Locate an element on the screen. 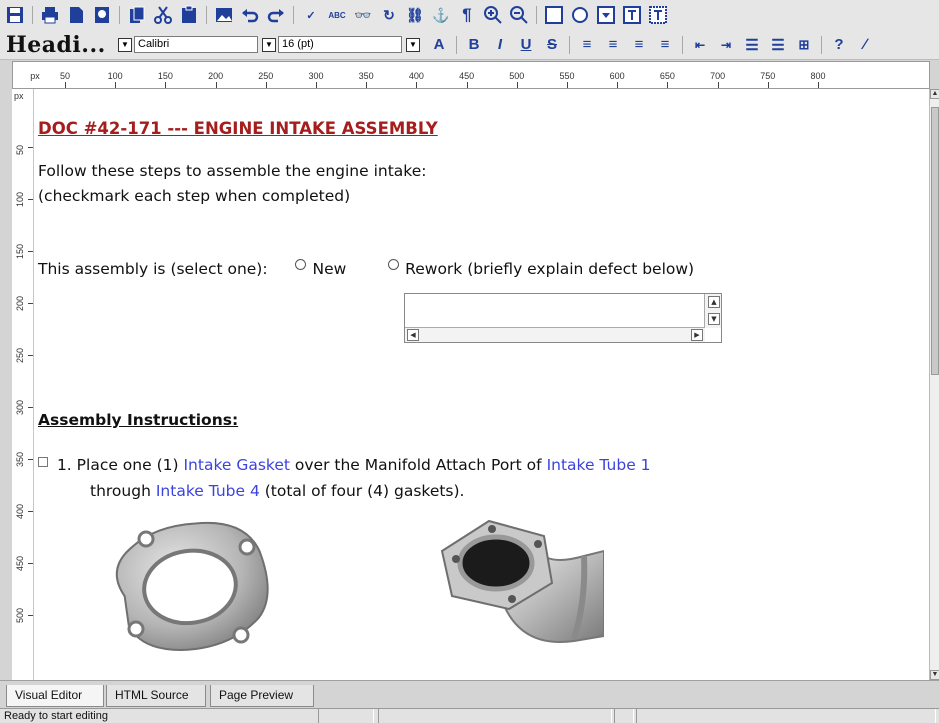  defect-textarea: ▲ ▼ ◀ ▶ is located at coordinates (563, 318).